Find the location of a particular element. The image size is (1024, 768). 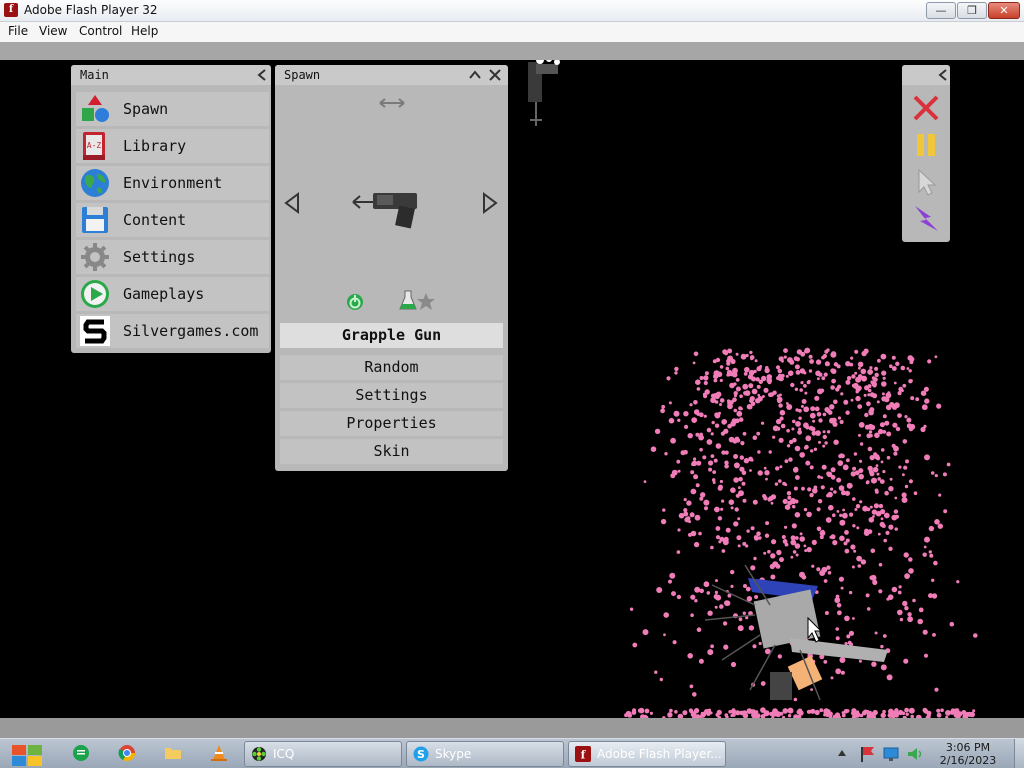

show-desktop-button is located at coordinates (1019, 753).